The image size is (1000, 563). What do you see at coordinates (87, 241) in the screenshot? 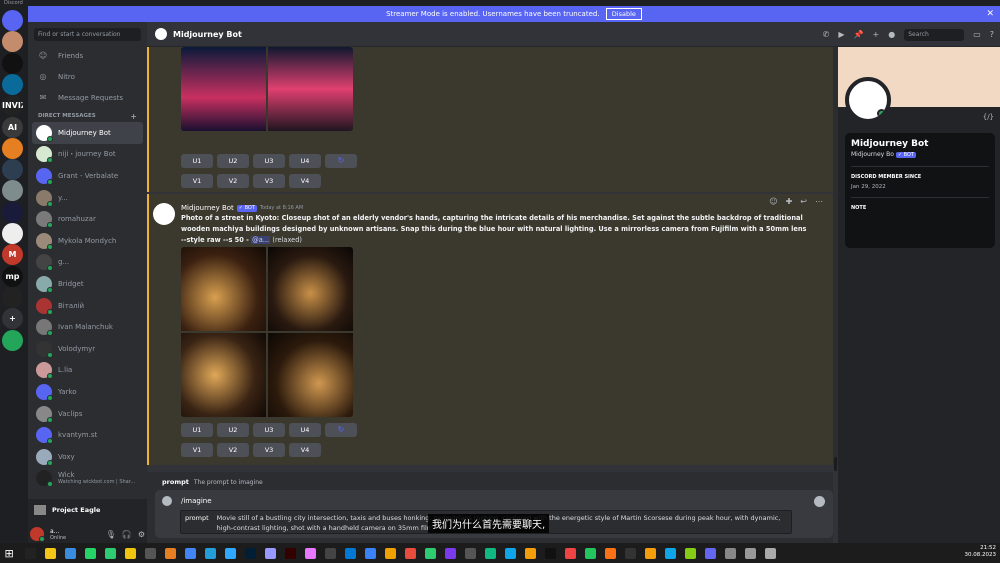
I see `dm-item: Mykola Mondych` at bounding box center [87, 241].